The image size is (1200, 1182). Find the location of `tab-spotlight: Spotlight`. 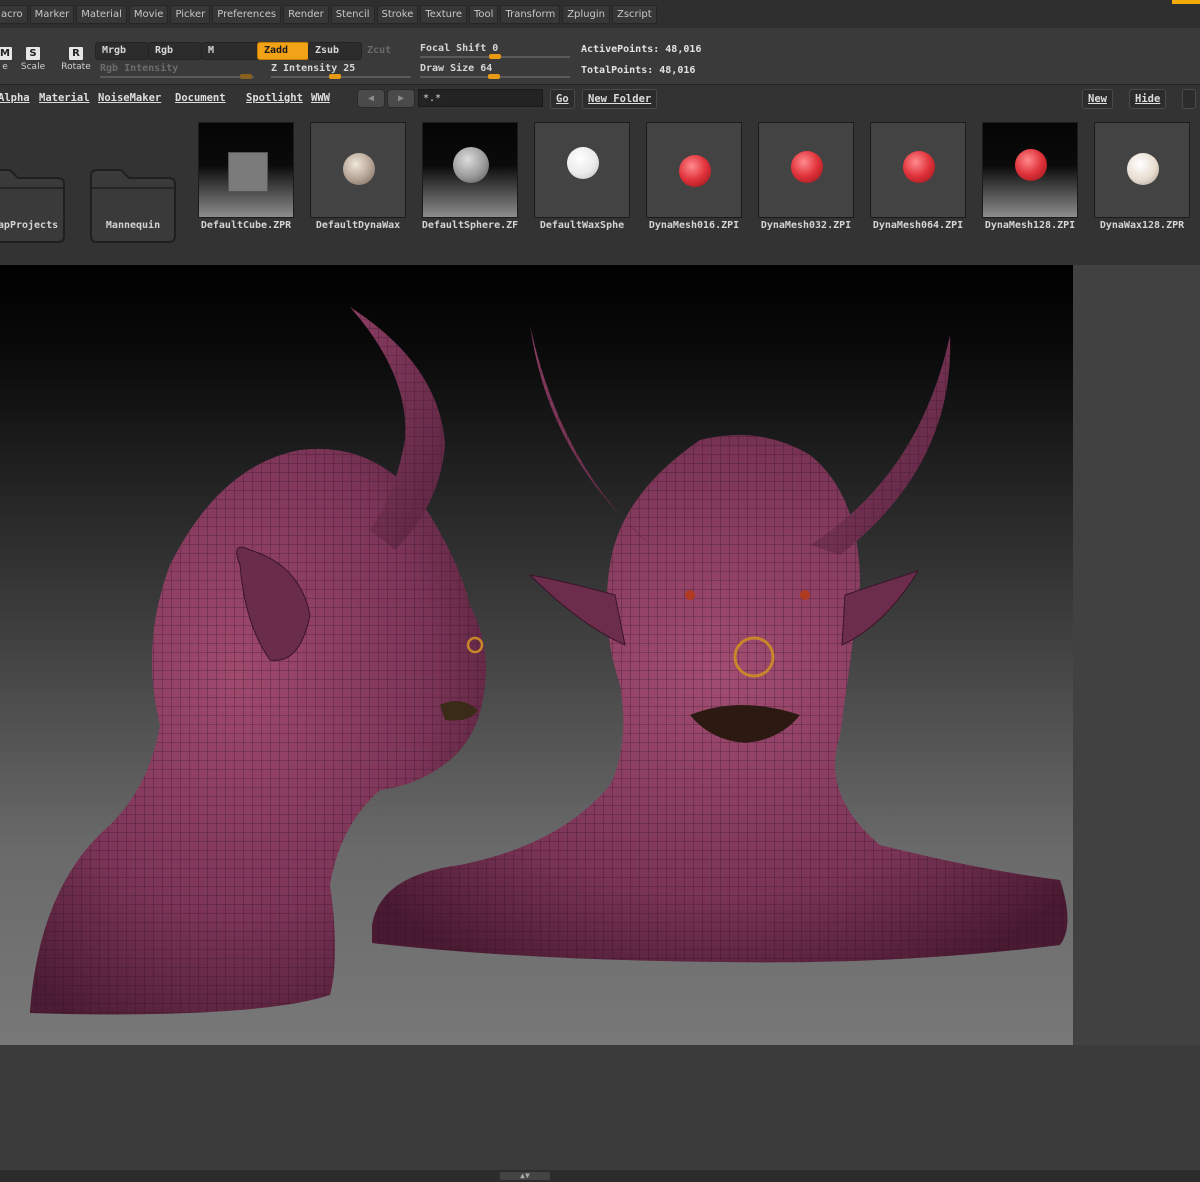

tab-spotlight: Spotlight is located at coordinates (274, 98).